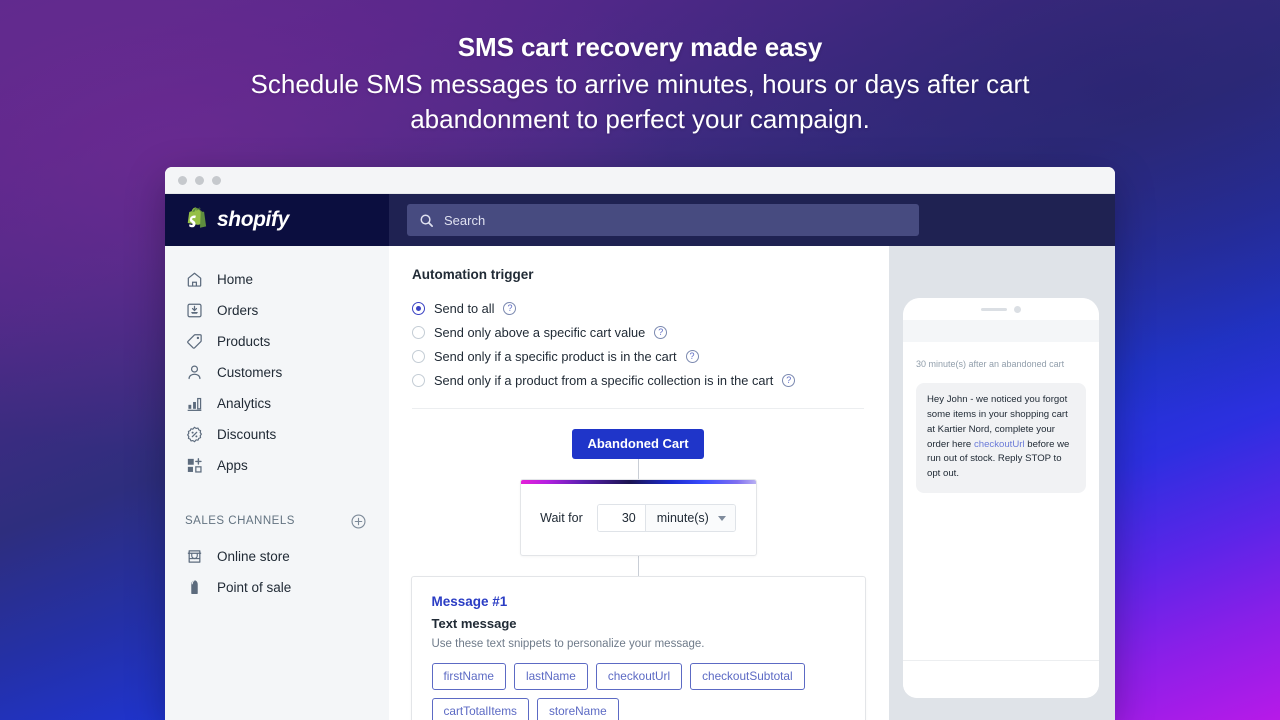  What do you see at coordinates (638, 308) in the screenshot?
I see `radio-option-send-to-all: Send to all ?` at bounding box center [638, 308].